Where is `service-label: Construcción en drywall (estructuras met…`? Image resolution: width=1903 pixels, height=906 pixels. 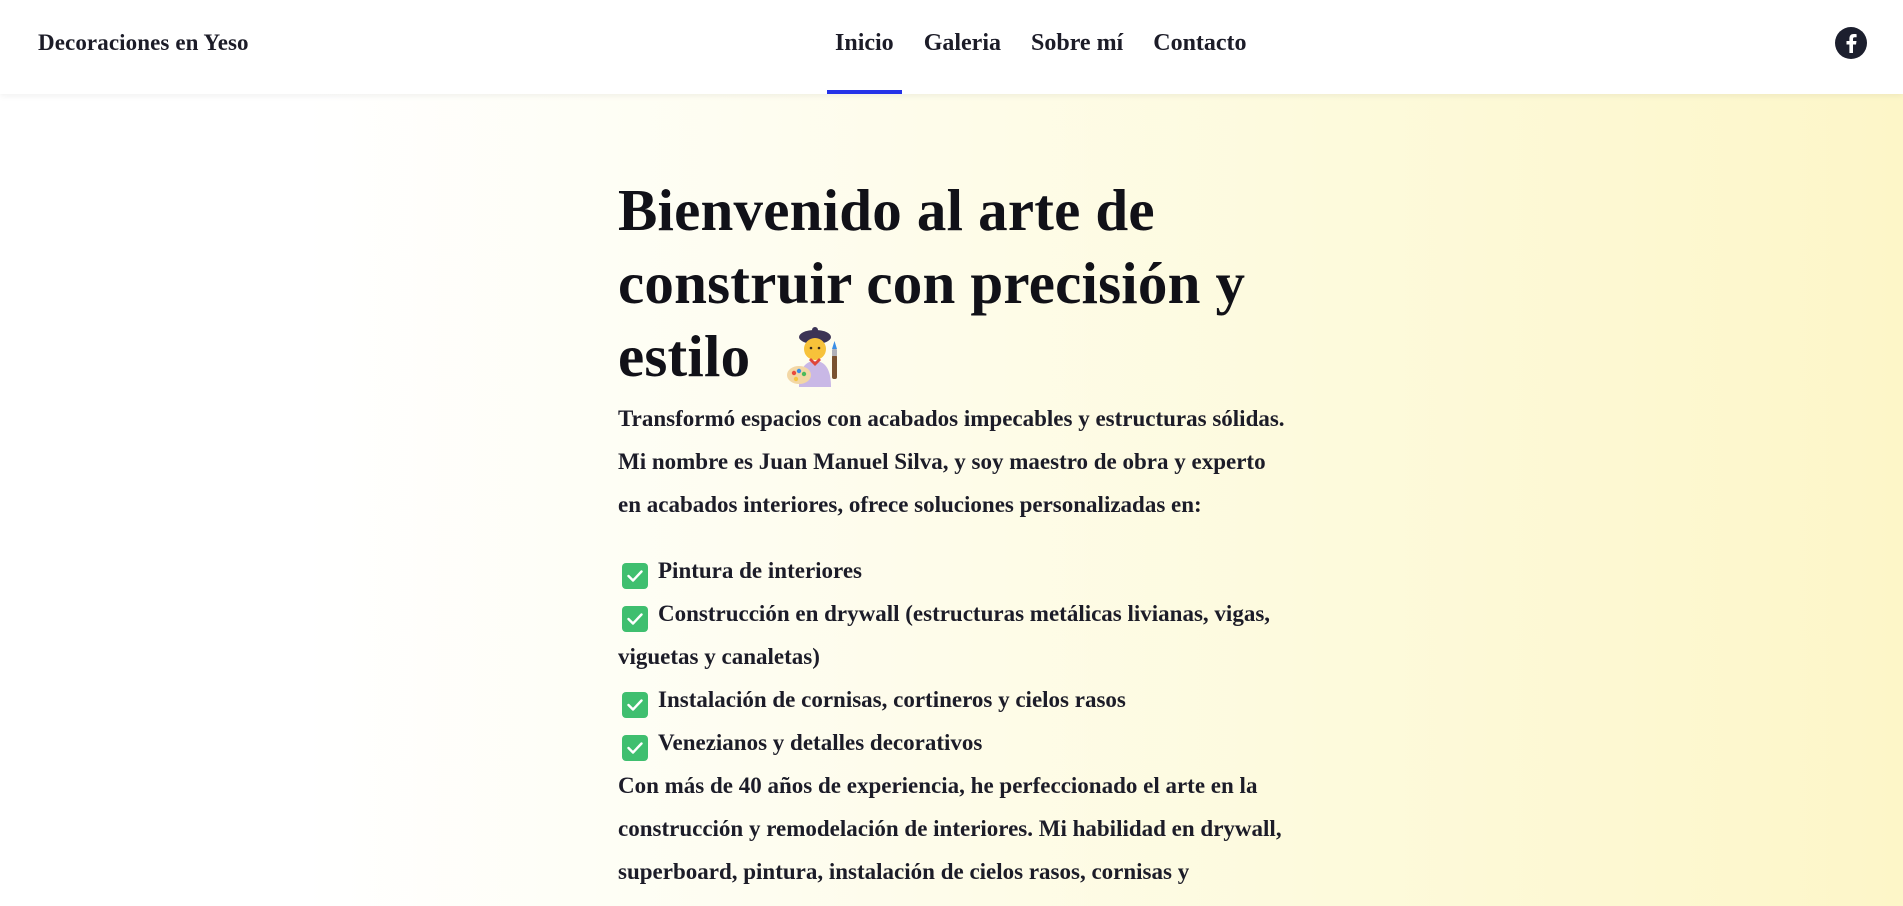 service-label: Construcción en drywall (estructuras met… is located at coordinates (964, 614).